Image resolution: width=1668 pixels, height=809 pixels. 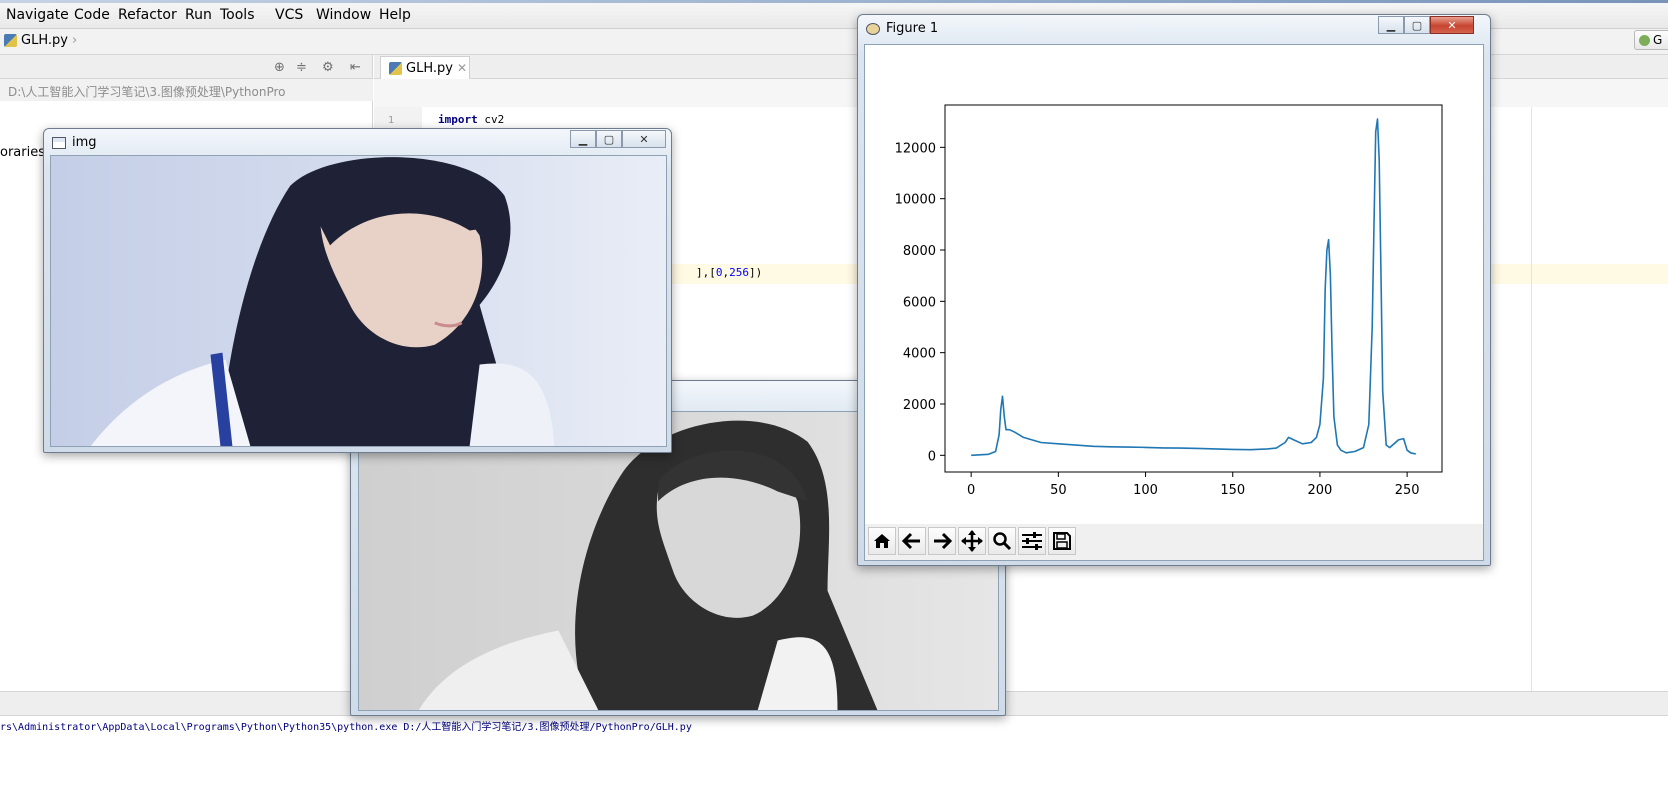 I want to click on code-punct: ]), so click(x=756, y=272).